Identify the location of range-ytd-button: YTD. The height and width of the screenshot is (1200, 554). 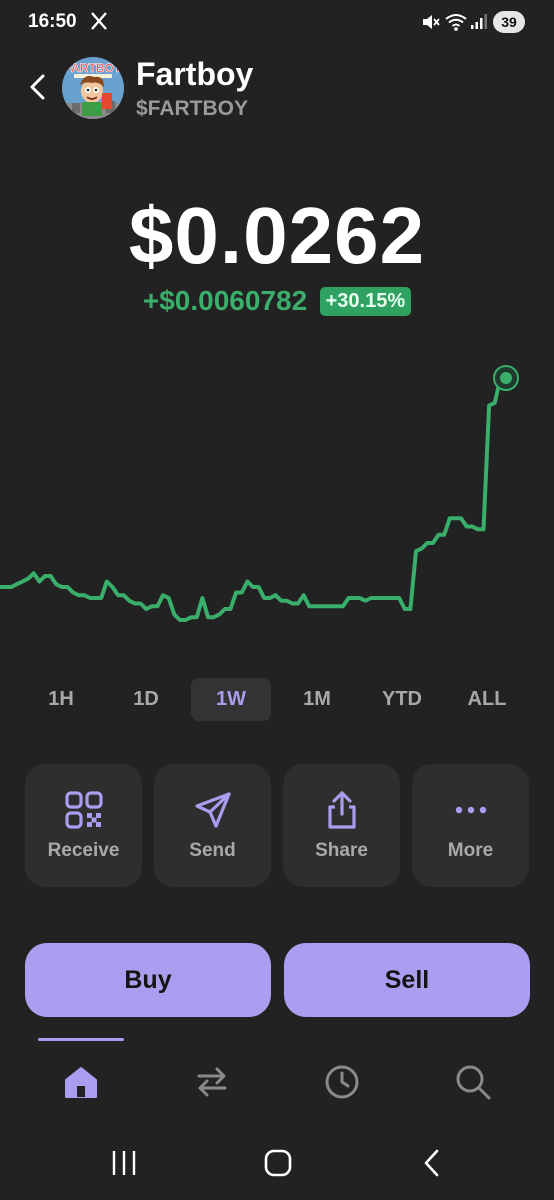
(402, 699).